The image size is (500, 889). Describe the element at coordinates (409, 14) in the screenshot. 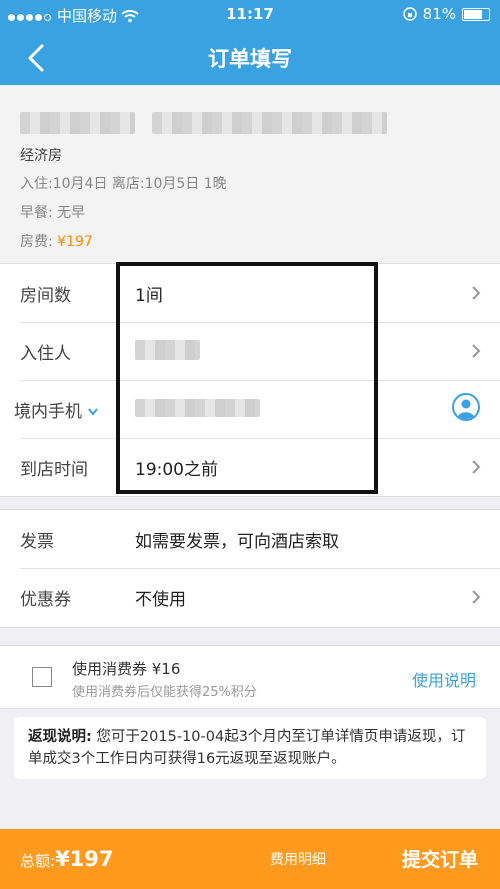

I see `rotation-lock-icon` at that location.